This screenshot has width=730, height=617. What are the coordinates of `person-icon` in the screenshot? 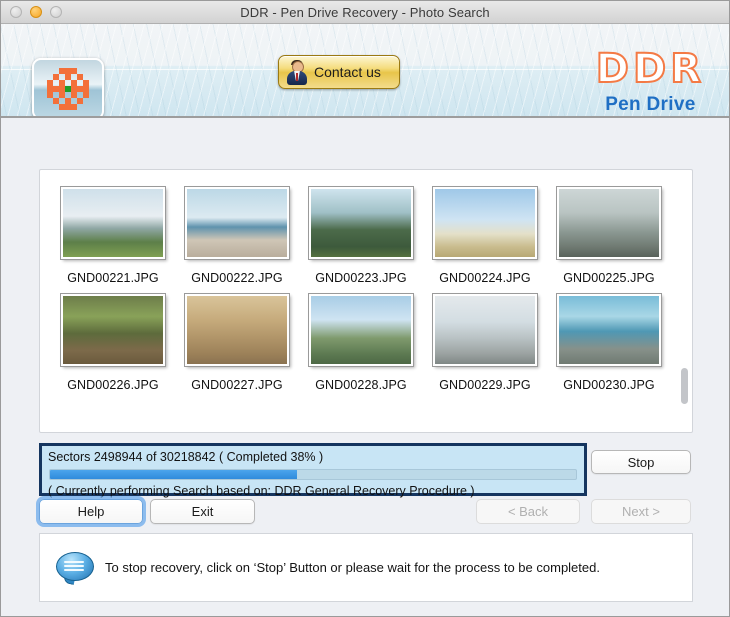 It's located at (297, 72).